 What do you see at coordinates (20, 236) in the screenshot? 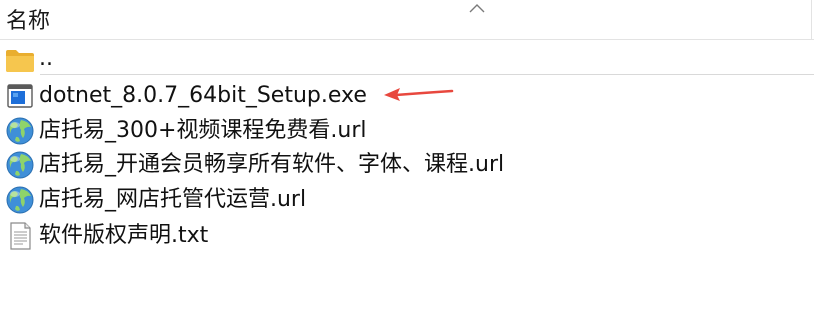
I see `text-file-icon` at bounding box center [20, 236].